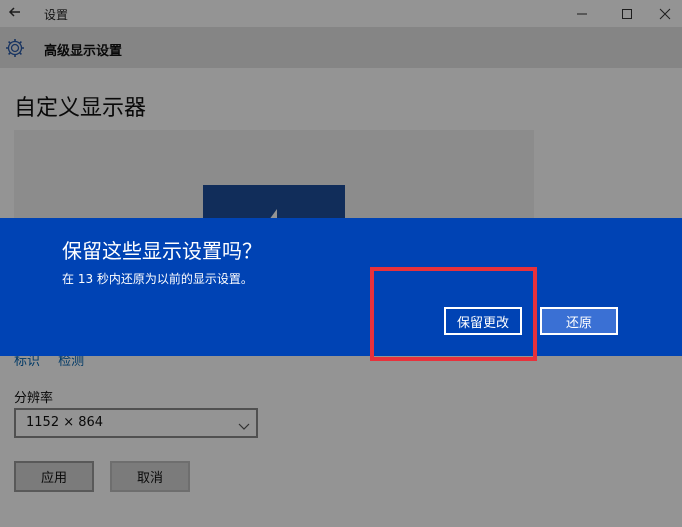 The width and height of the screenshot is (682, 527). Describe the element at coordinates (162, 251) in the screenshot. I see `dialog-title: 保留这些显示设置吗？` at that location.